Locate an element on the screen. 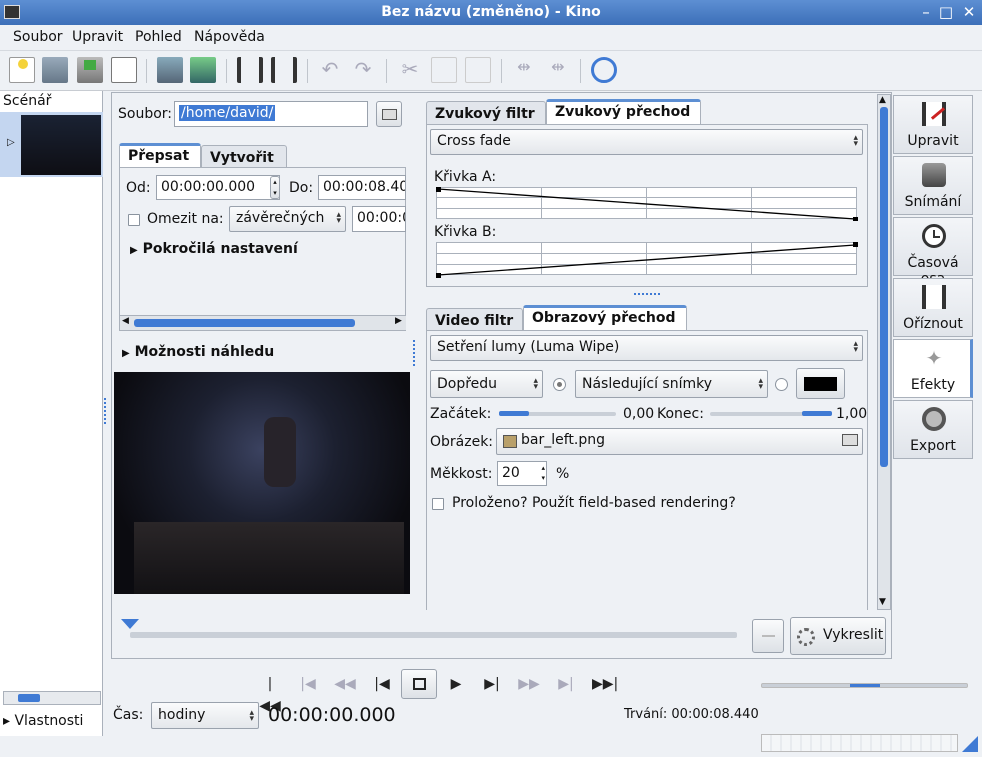 The width and height of the screenshot is (982, 757). color-swatch is located at coordinates (820, 384).